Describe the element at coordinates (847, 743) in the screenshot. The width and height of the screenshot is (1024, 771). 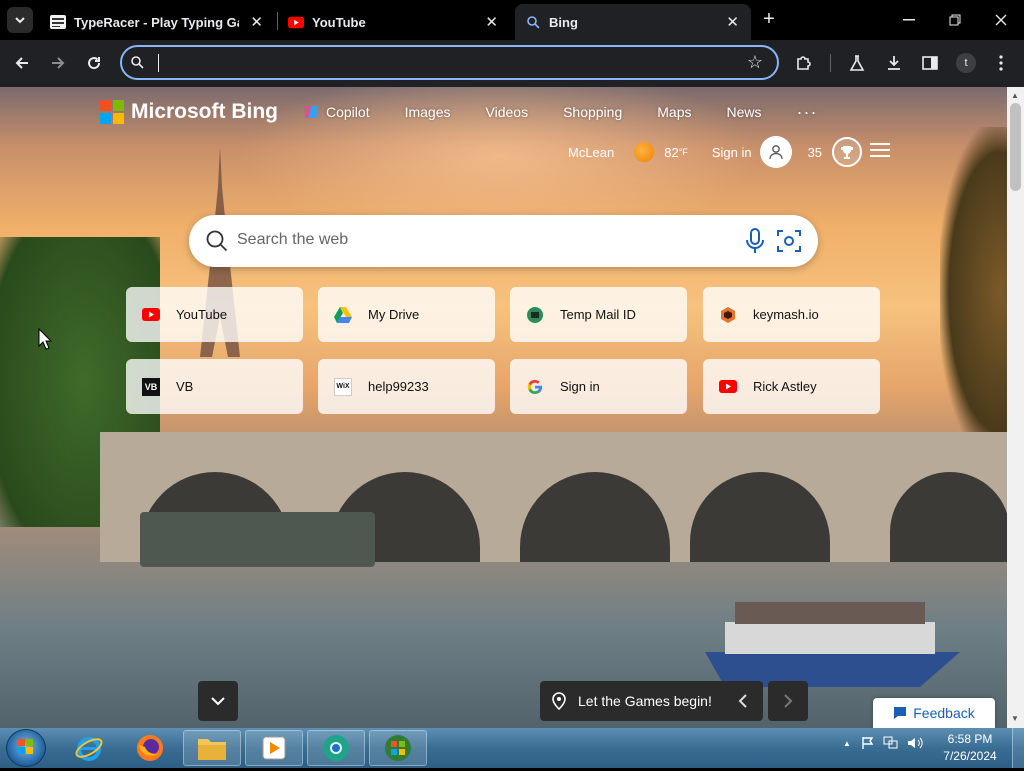
I see `show-hidden-icons-button: ▲` at that location.